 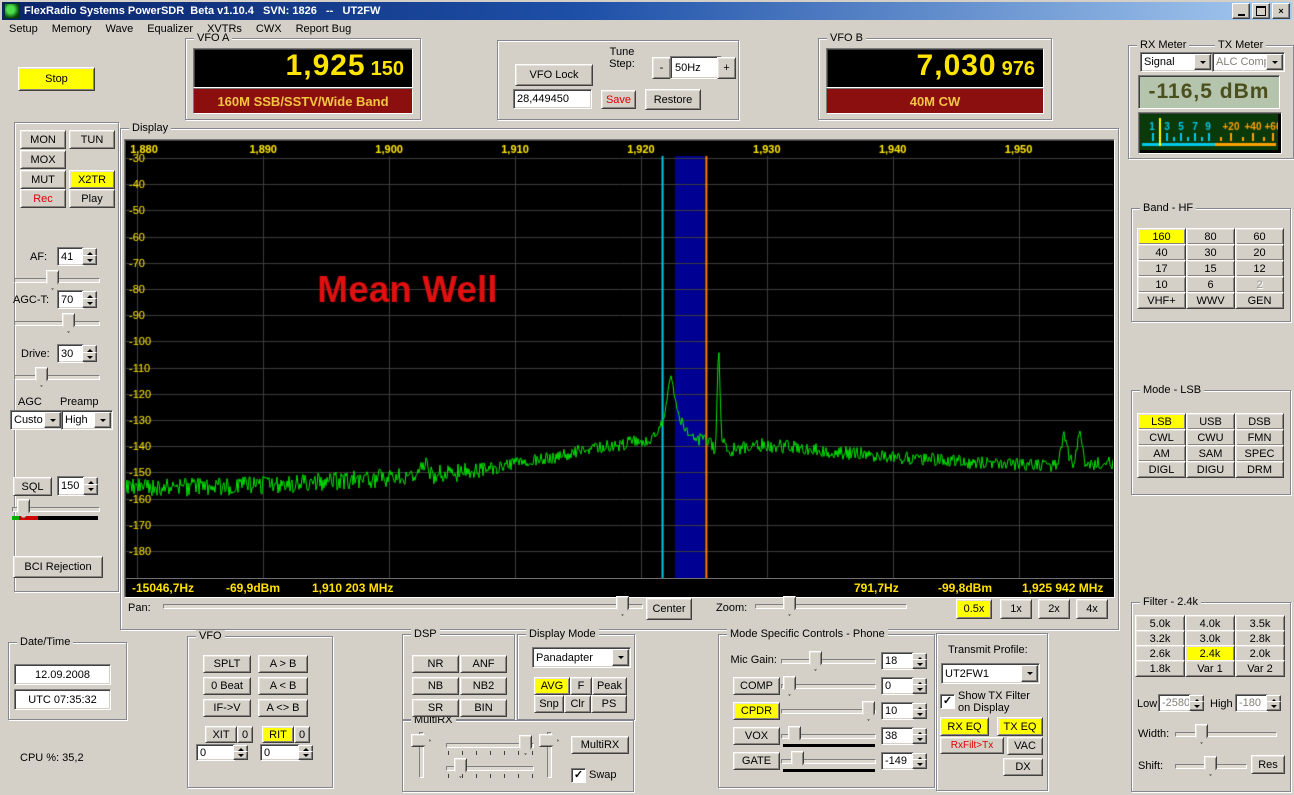 What do you see at coordinates (1161, 469) in the screenshot?
I see `mode-digl-button: DIGL` at bounding box center [1161, 469].